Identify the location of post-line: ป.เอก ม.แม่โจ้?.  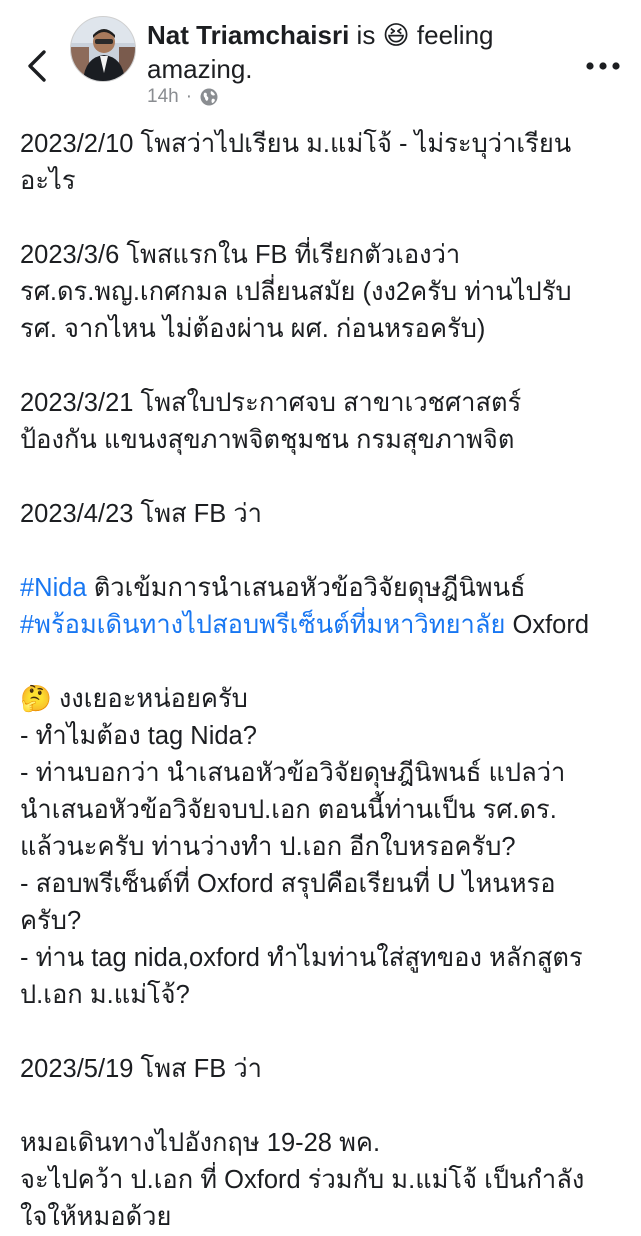
(105, 995).